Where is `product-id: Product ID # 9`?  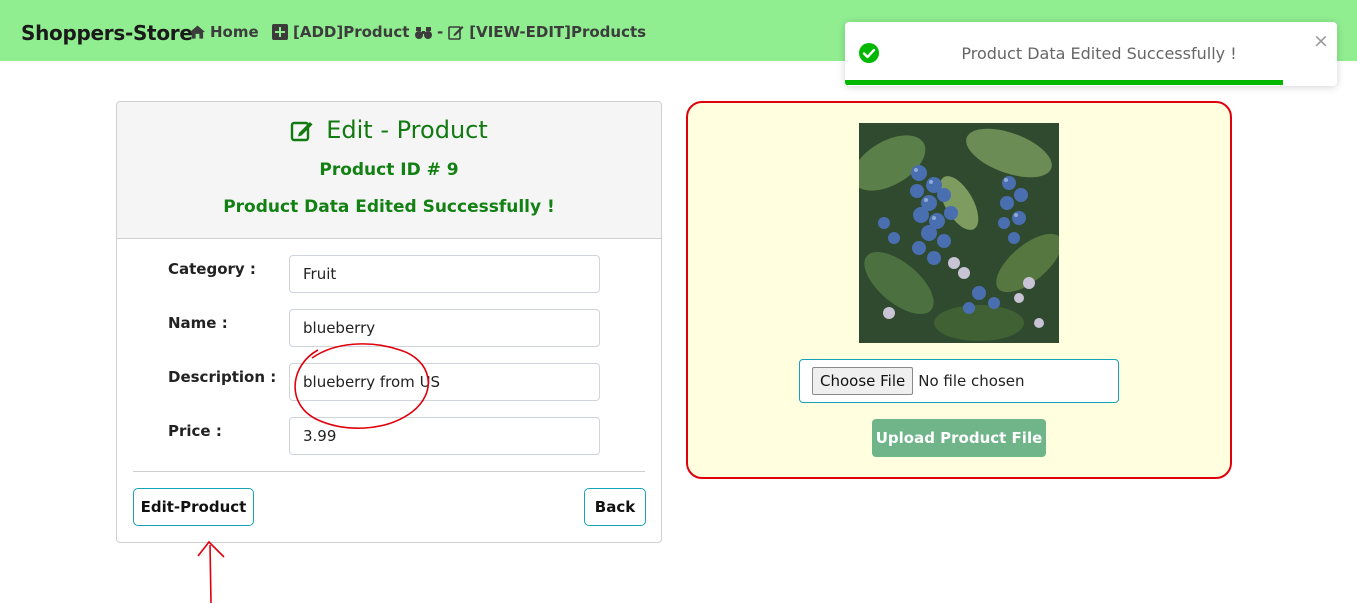 product-id: Product ID # 9 is located at coordinates (389, 170).